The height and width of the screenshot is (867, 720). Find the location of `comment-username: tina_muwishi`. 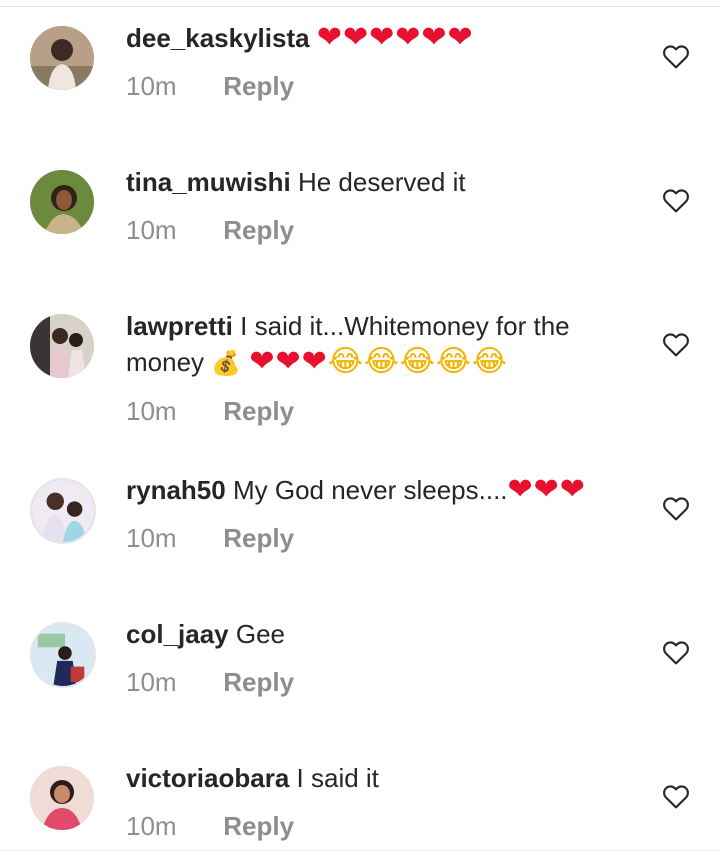

comment-username: tina_muwishi is located at coordinates (208, 182).